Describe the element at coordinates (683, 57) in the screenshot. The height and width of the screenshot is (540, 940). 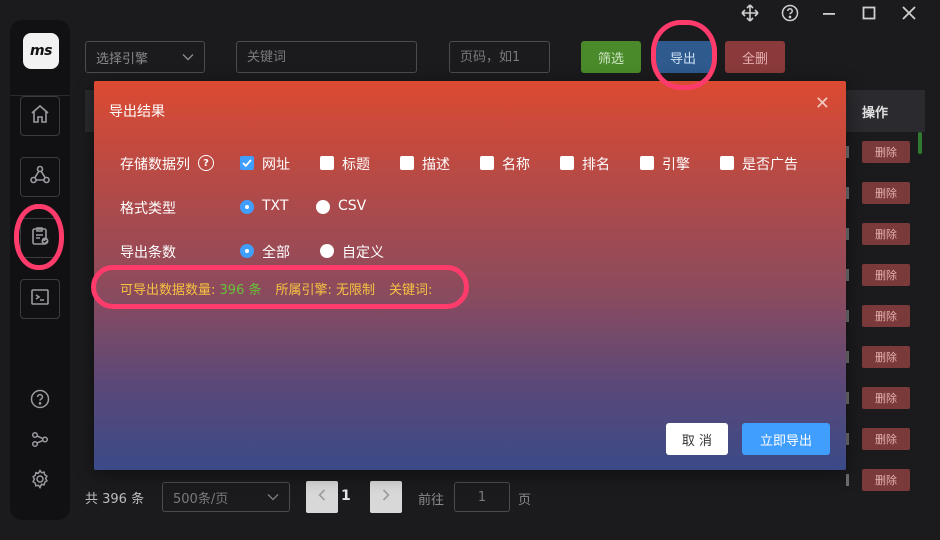
I see `export-button: 导出` at that location.